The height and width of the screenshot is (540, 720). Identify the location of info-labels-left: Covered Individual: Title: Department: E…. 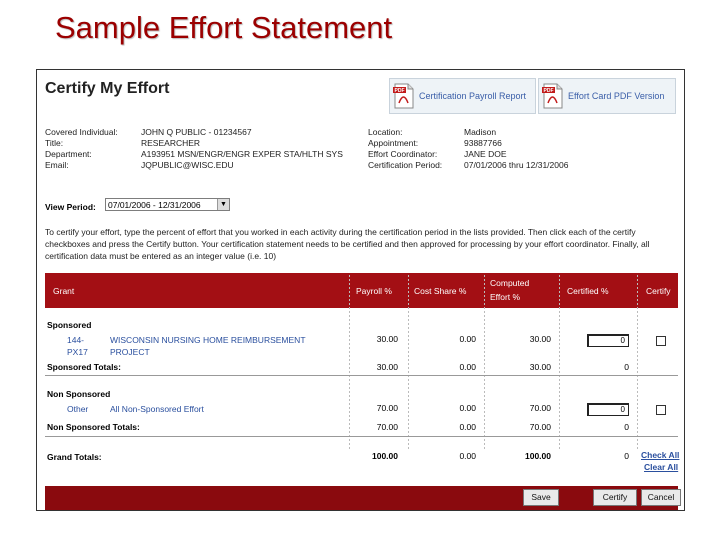
(81, 149).